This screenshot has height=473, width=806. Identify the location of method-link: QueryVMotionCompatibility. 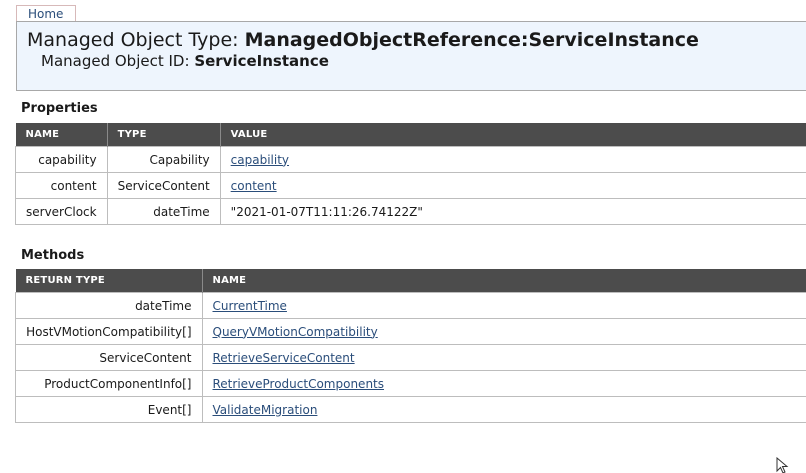
(295, 332).